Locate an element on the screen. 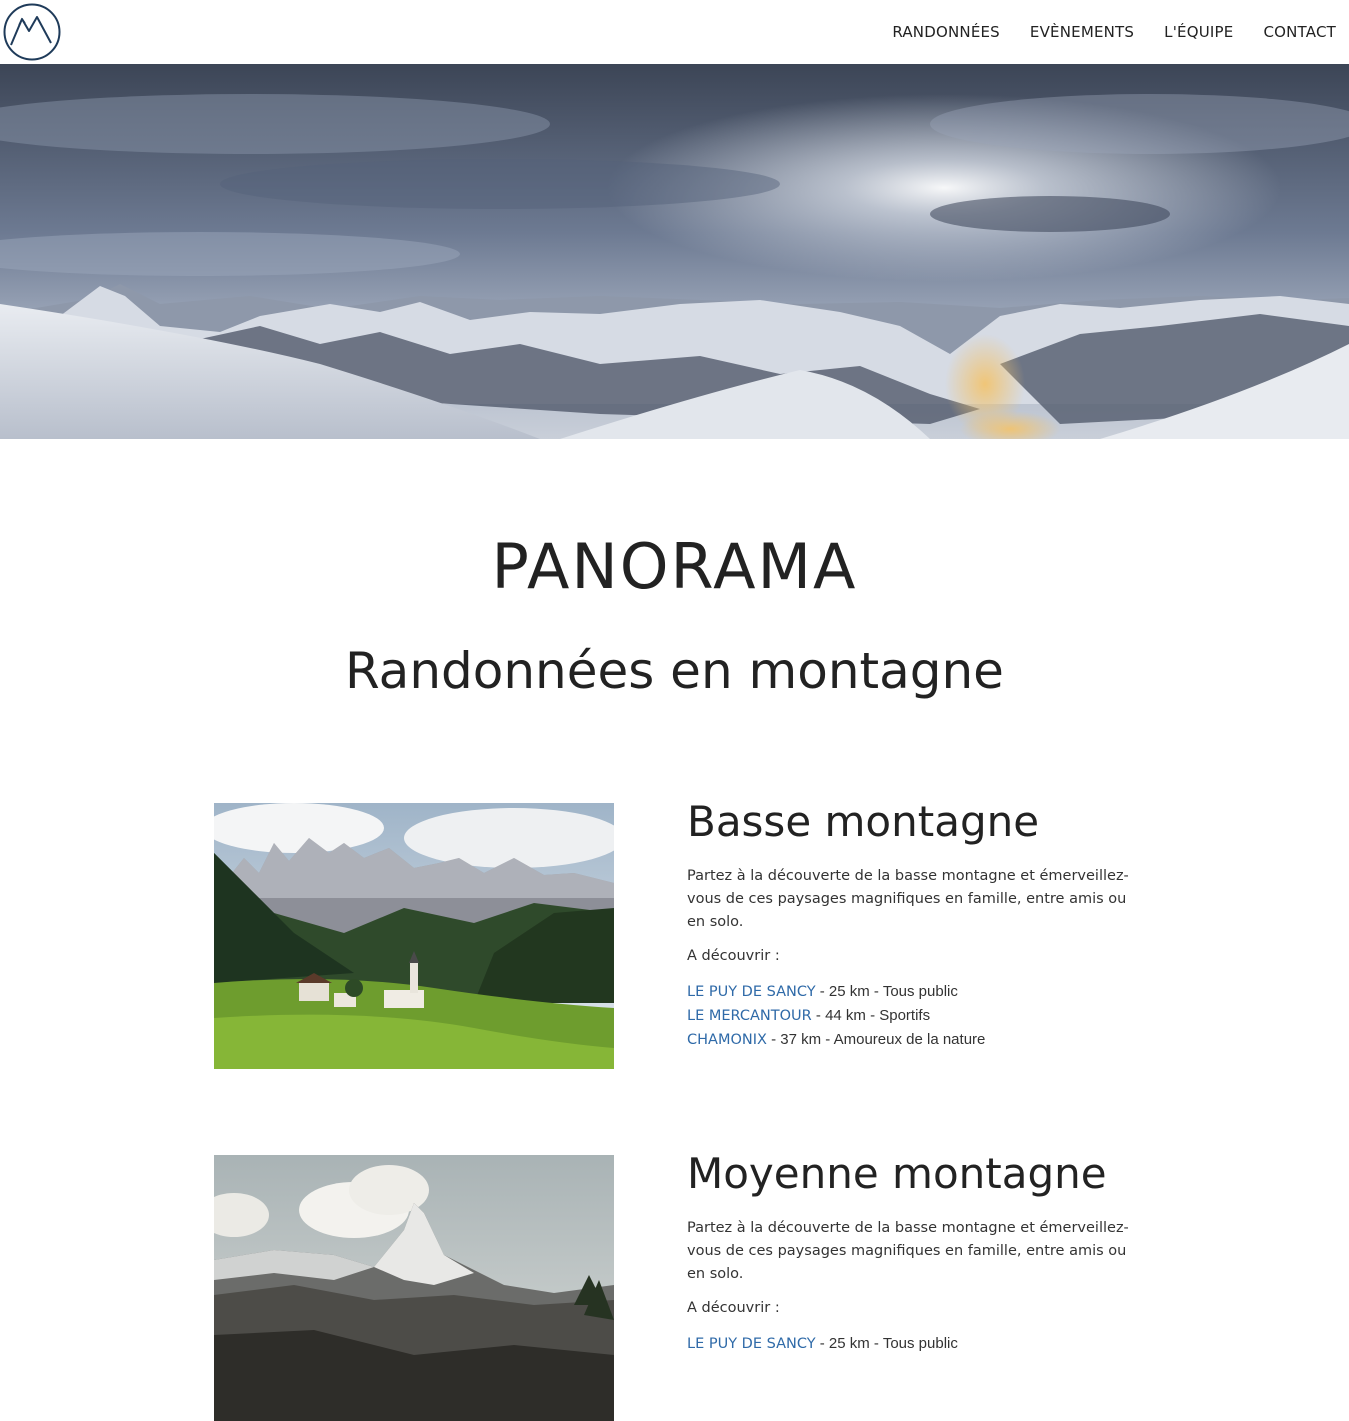 Image resolution: width=1349 pixels, height=1421 pixels. list-item: LE MERCANTOUR - 44 km - Sportifs is located at coordinates (927, 1016).